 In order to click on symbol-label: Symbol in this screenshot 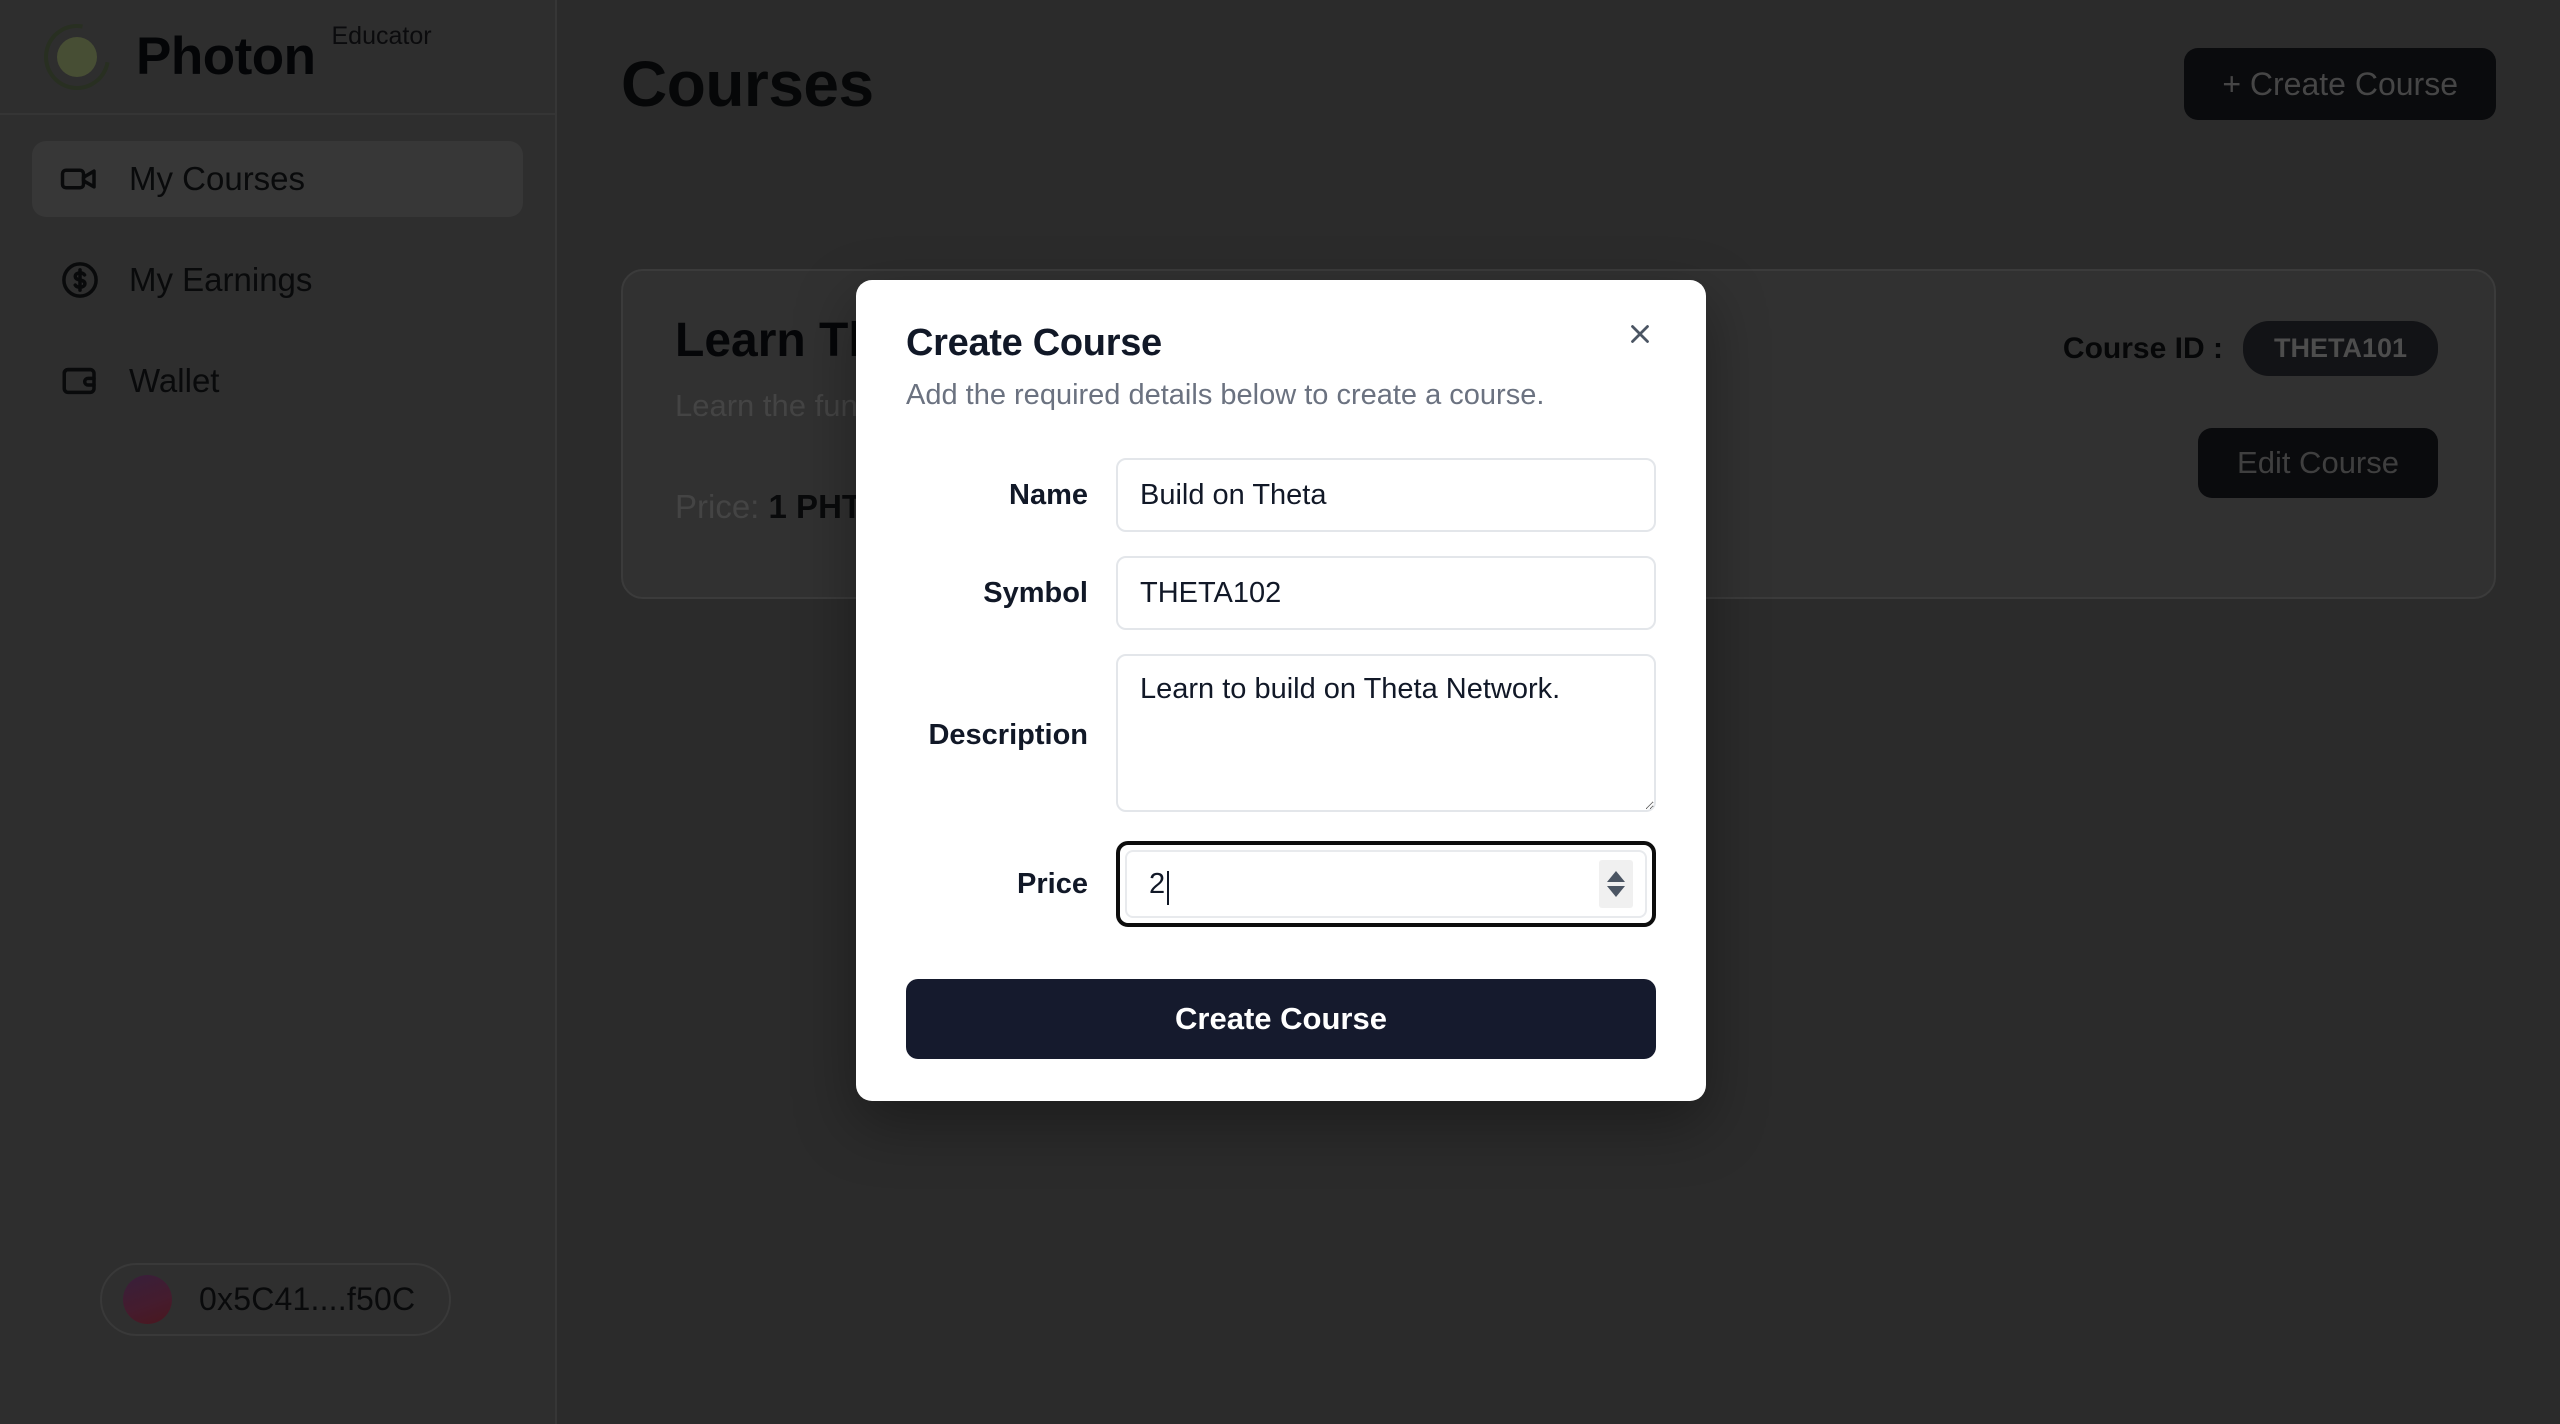, I will do `click(1035, 592)`.